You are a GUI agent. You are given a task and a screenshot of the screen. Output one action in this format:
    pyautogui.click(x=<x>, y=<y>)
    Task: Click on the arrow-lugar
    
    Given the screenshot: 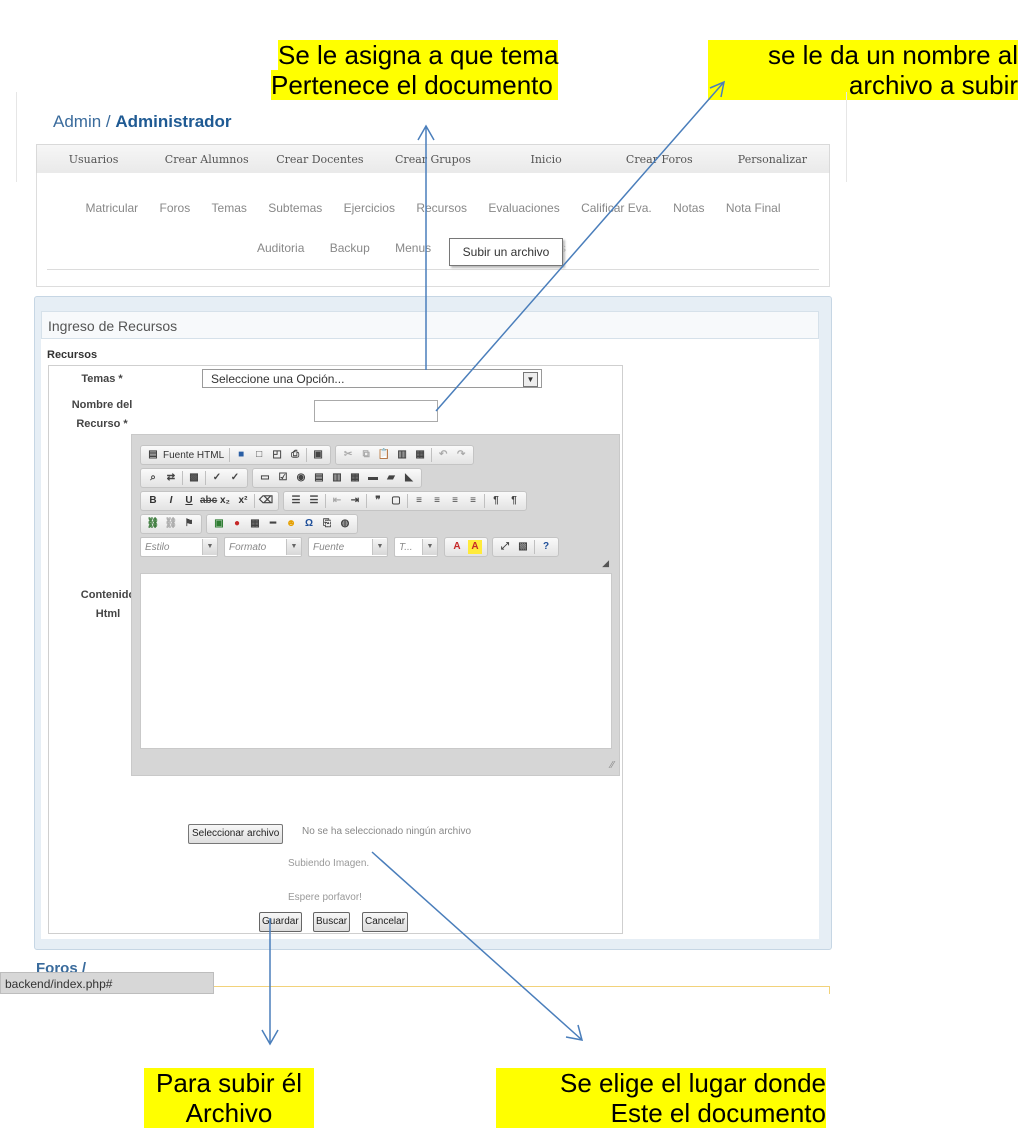 What is the action you would take?
    pyautogui.click(x=477, y=946)
    